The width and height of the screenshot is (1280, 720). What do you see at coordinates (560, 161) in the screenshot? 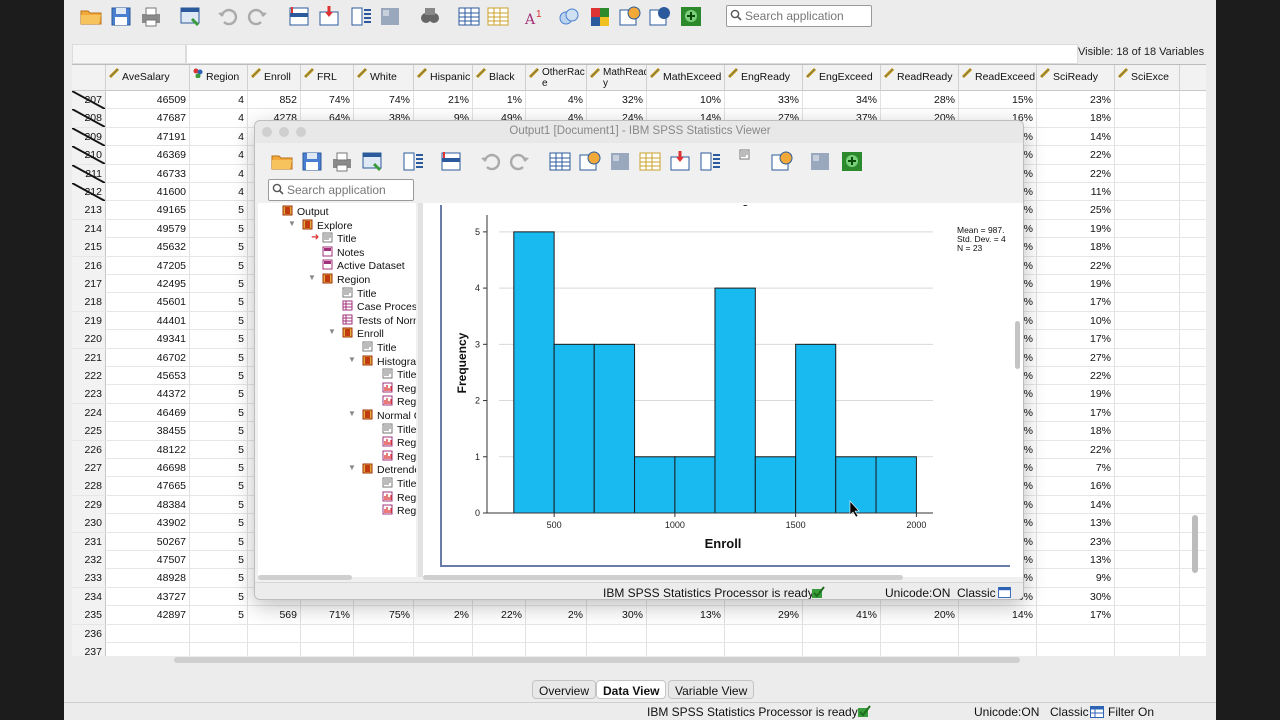
I see `viewer-insert-cases-button` at bounding box center [560, 161].